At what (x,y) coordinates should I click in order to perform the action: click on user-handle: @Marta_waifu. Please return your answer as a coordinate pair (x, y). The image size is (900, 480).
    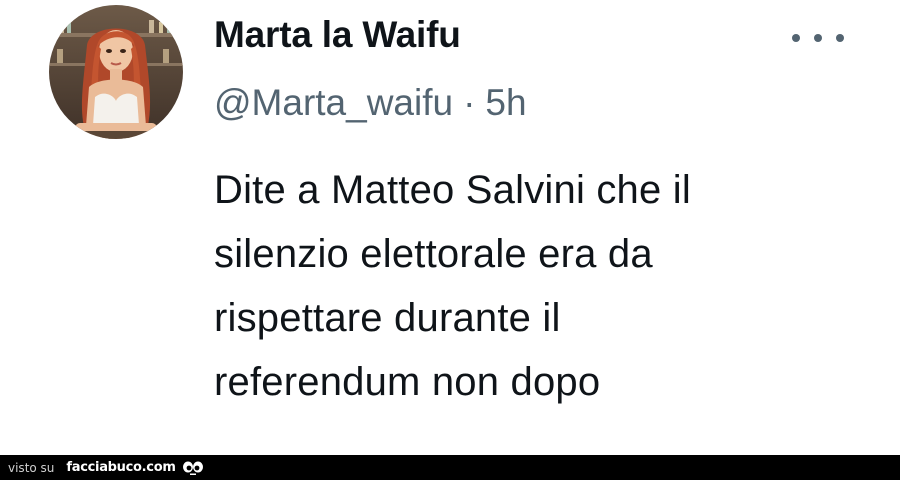
    Looking at the image, I should click on (333, 102).